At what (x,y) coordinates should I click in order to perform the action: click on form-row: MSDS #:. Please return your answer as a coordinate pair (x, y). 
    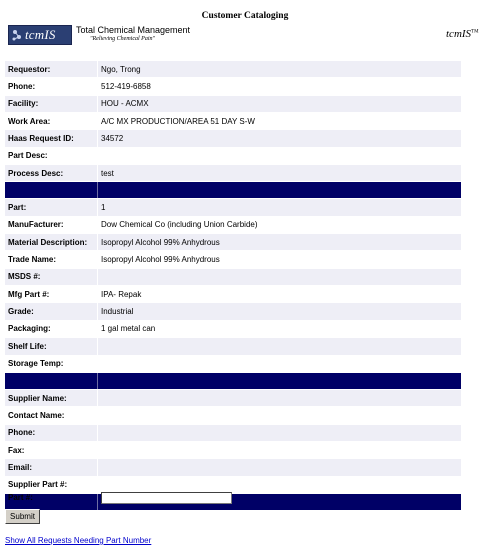
    Looking at the image, I should click on (233, 277).